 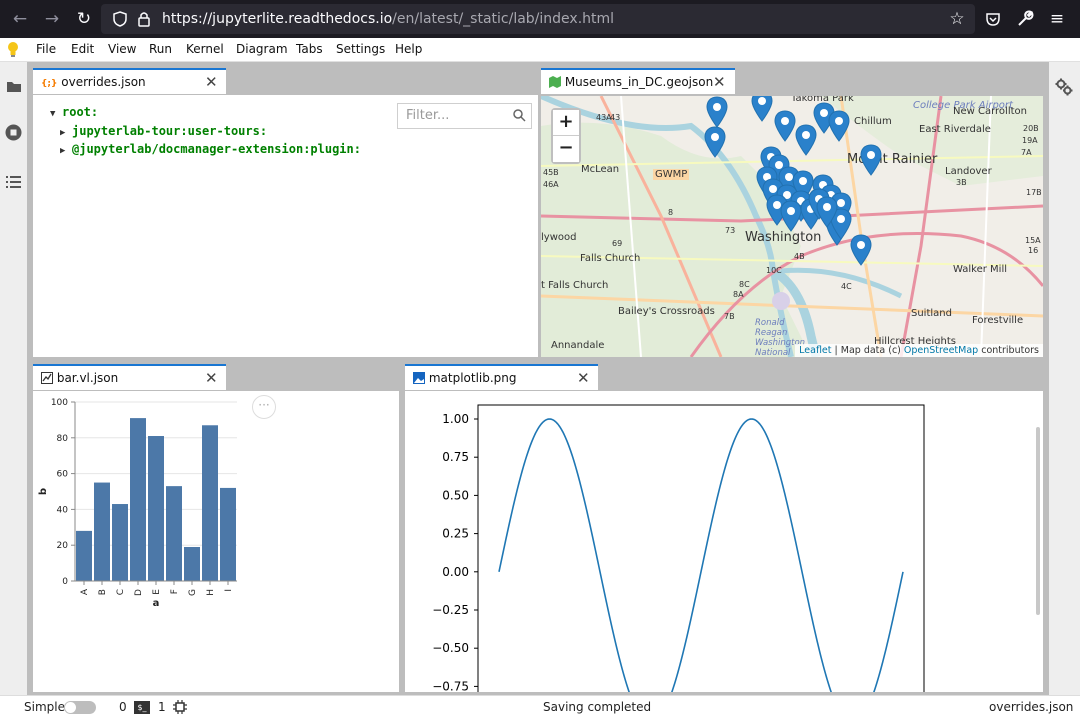 I want to click on y-tick-label: −0.25, so click(x=450, y=610).